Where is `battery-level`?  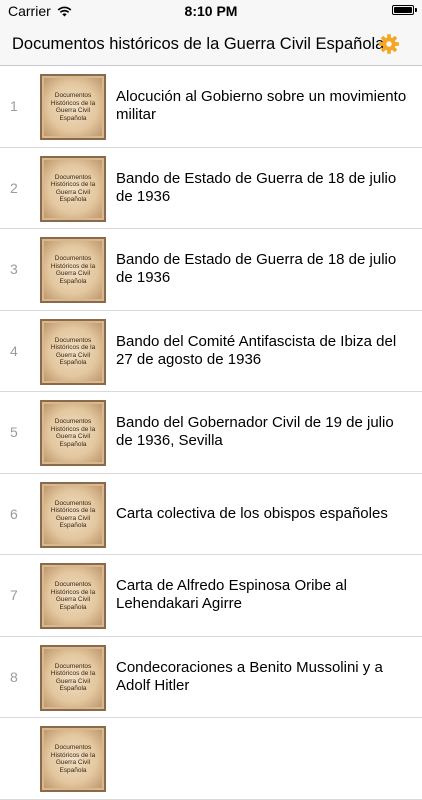 battery-level is located at coordinates (403, 10).